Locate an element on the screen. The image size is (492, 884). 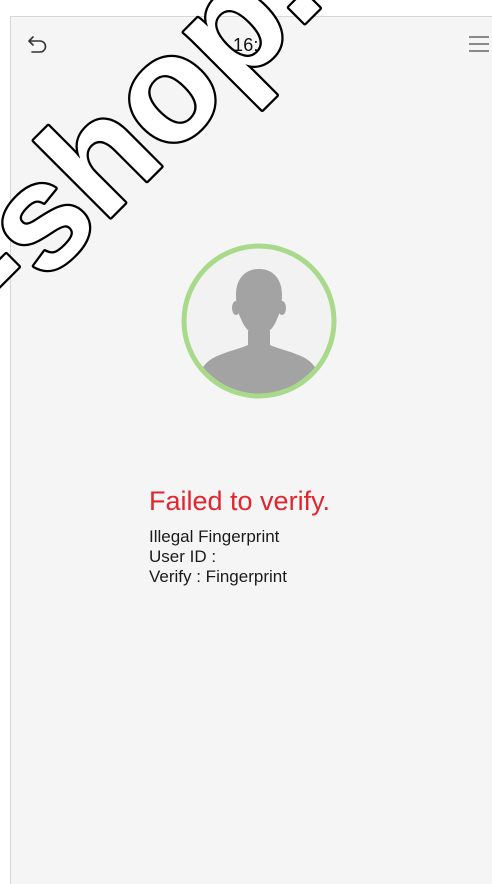
hamburger-menu-icon is located at coordinates (479, 44).